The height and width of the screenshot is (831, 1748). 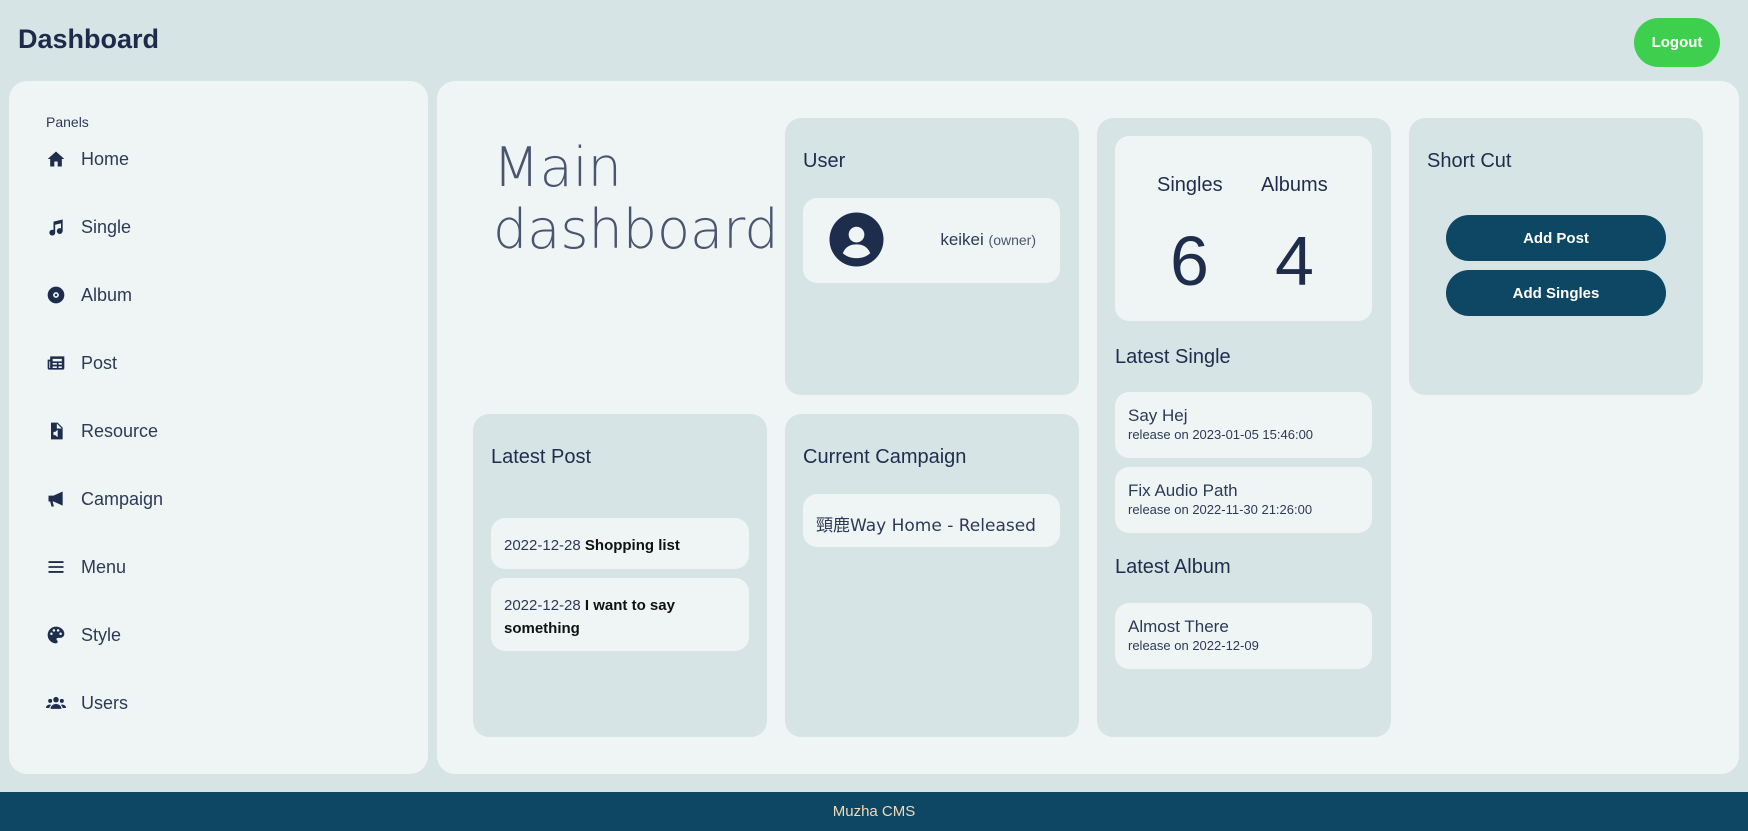 I want to click on sidebar-item-style: Style, so click(x=214, y=635).